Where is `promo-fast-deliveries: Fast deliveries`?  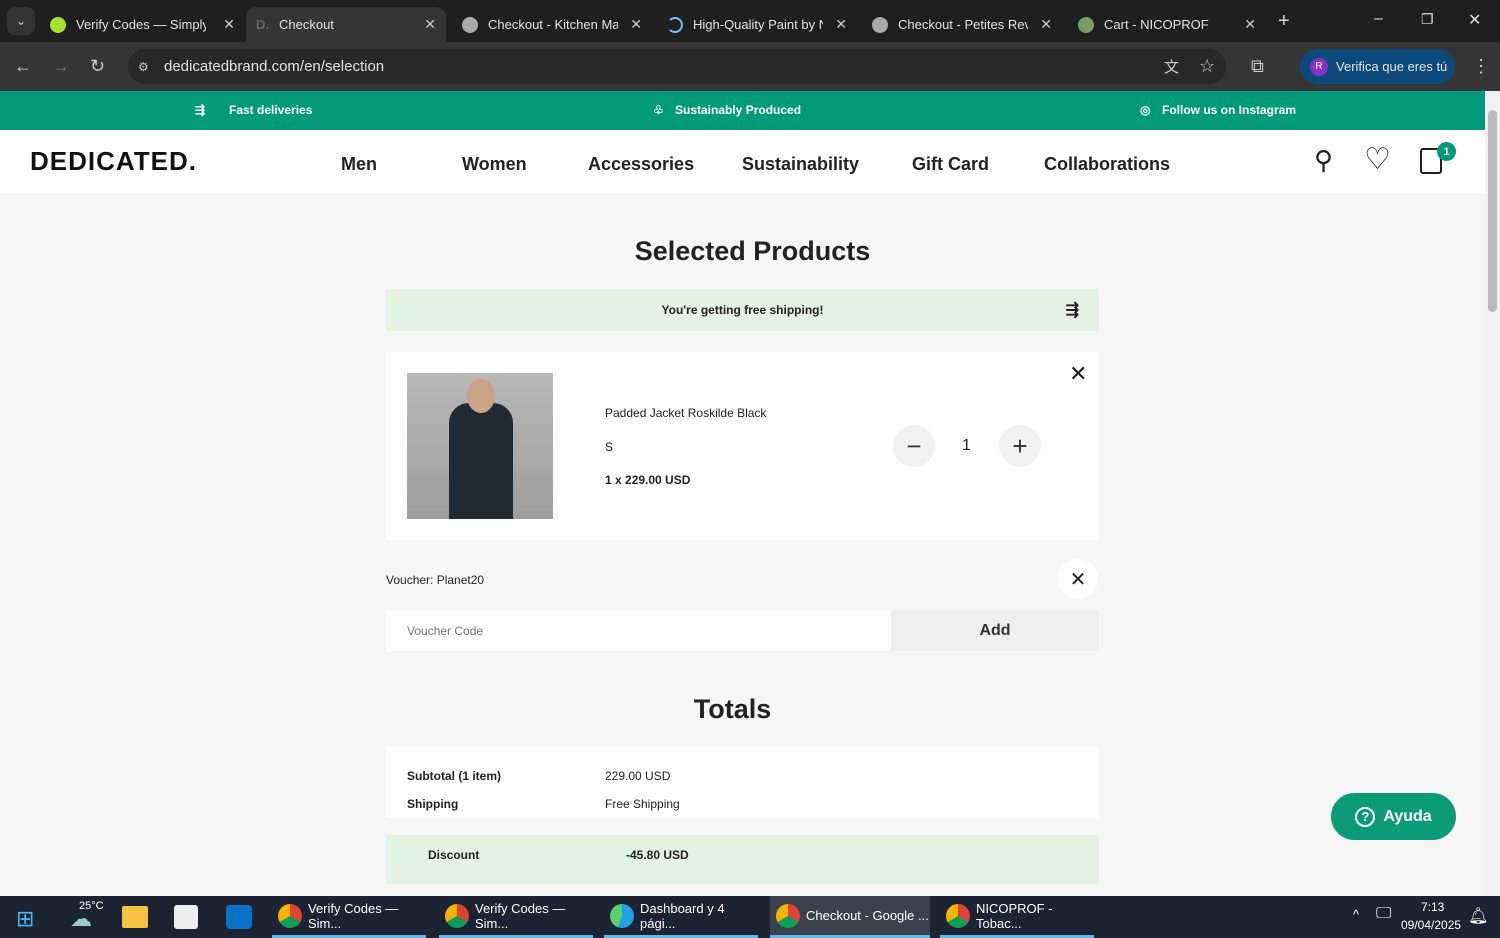
promo-fast-deliveries: Fast deliveries is located at coordinates (271, 110).